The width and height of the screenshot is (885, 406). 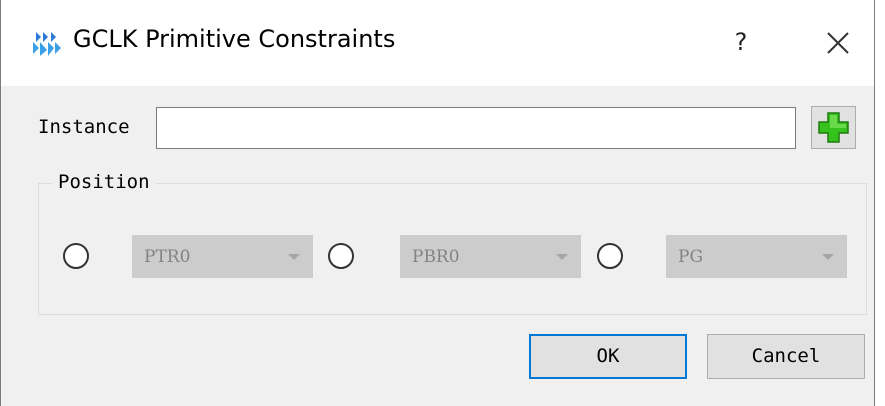 What do you see at coordinates (84, 127) in the screenshot?
I see `instance-label: Instance` at bounding box center [84, 127].